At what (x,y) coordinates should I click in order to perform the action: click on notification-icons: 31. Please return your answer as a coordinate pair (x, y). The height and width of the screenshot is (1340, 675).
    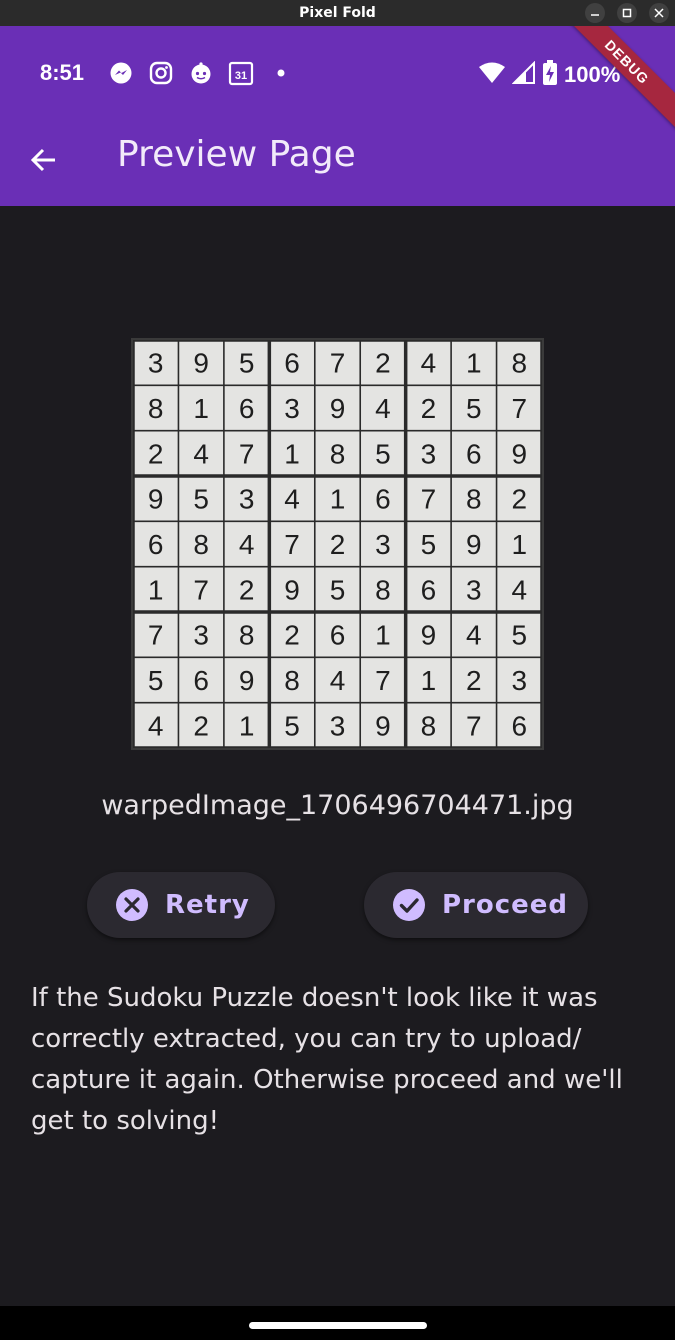
    Looking at the image, I should click on (201, 73).